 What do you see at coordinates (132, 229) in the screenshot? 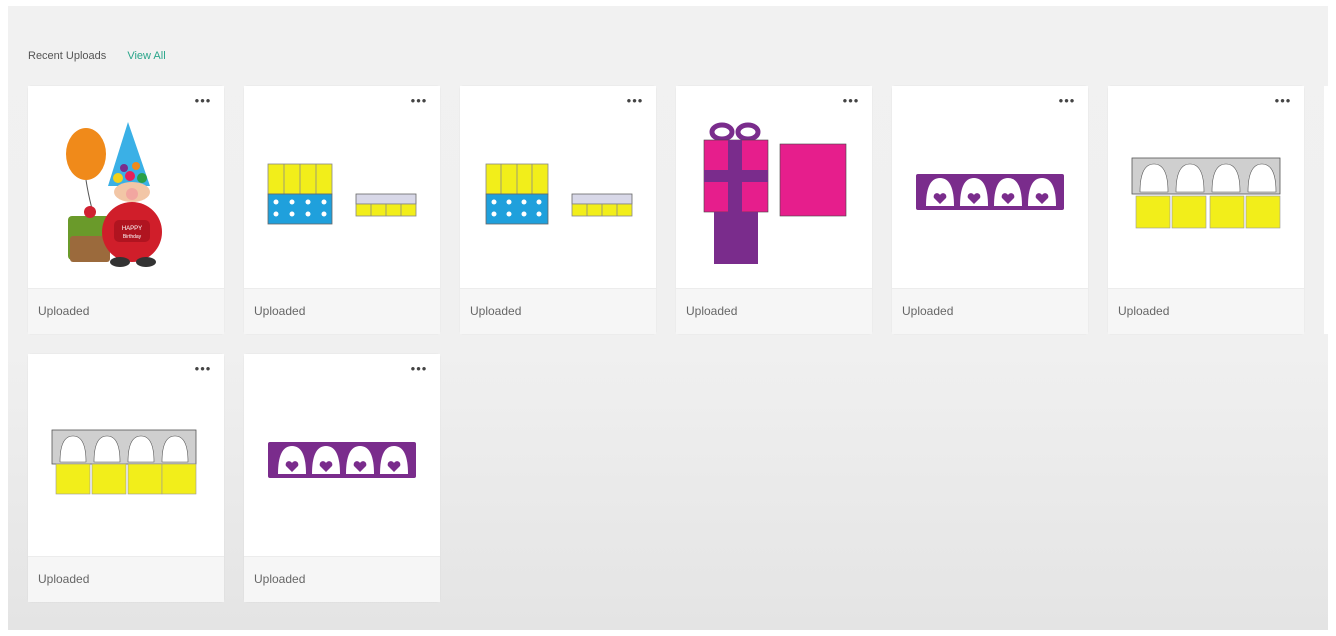
I see `svg-text: HAPPY` at bounding box center [132, 229].